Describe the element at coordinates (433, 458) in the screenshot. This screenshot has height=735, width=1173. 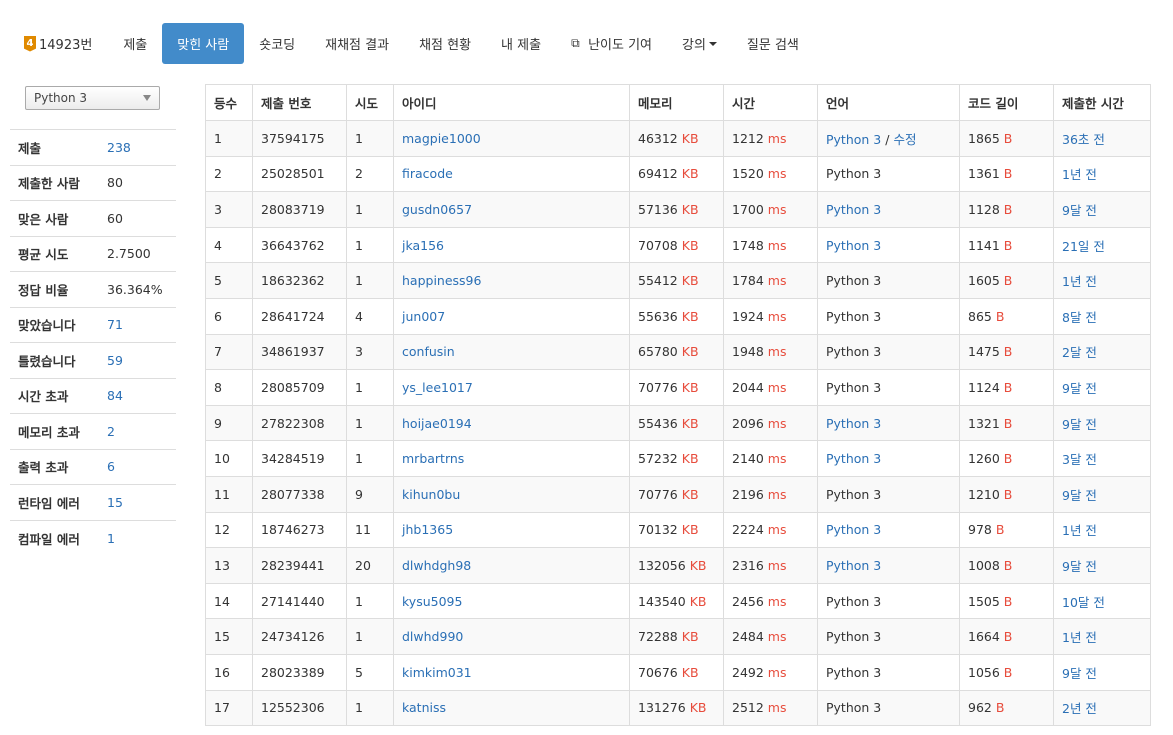
I see `user-link: mrbartrns` at that location.